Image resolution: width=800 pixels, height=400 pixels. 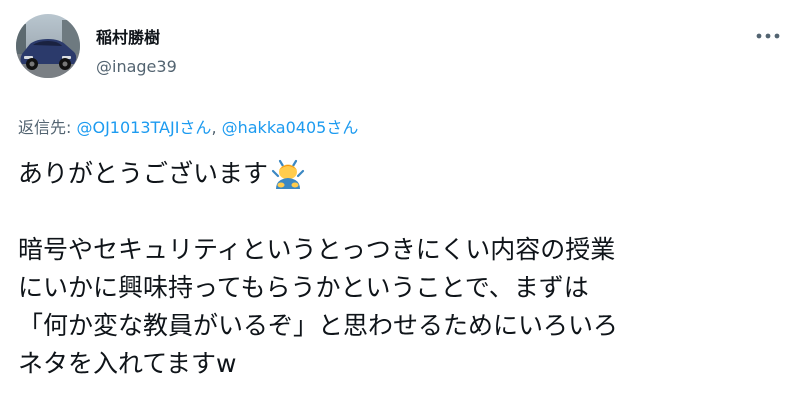 I want to click on reply-mention-hakka0405: @hakka0405さん, so click(x=290, y=127).